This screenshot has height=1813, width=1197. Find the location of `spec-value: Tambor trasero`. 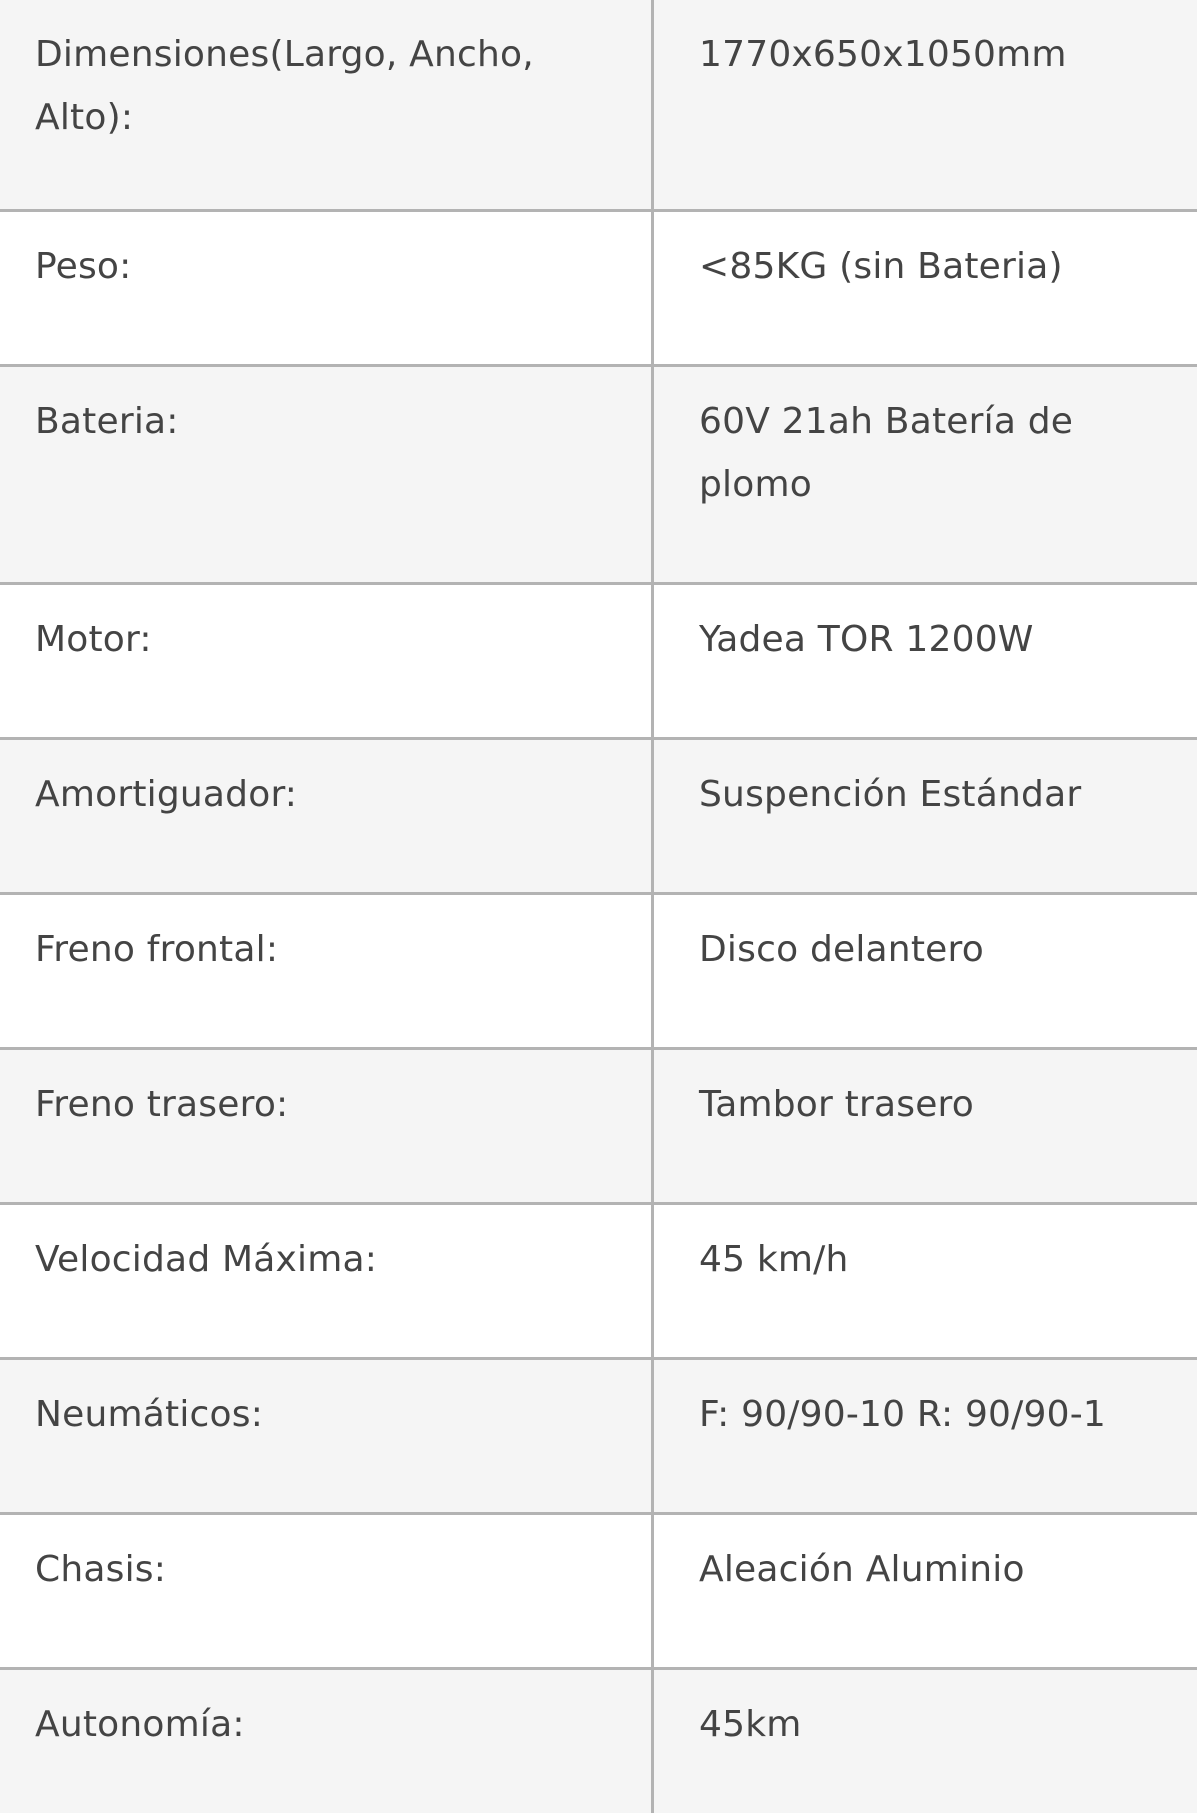

spec-value: Tambor trasero is located at coordinates (836, 1104).